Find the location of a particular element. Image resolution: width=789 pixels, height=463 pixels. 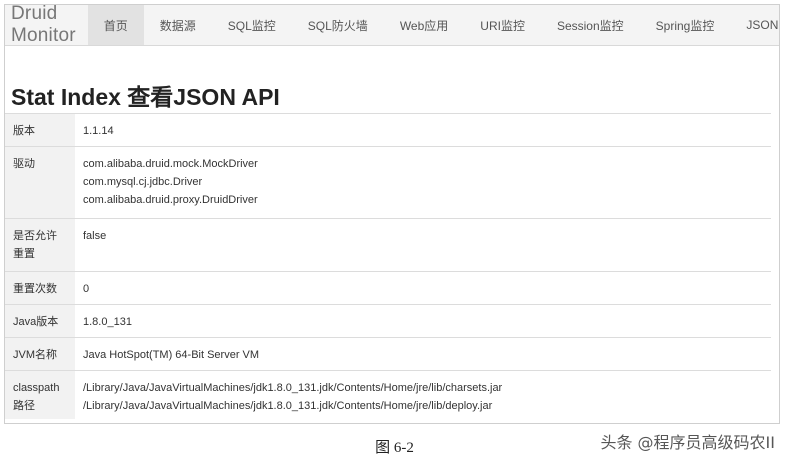

table-row-reset-count: 重置次数 0 is located at coordinates (388, 288).